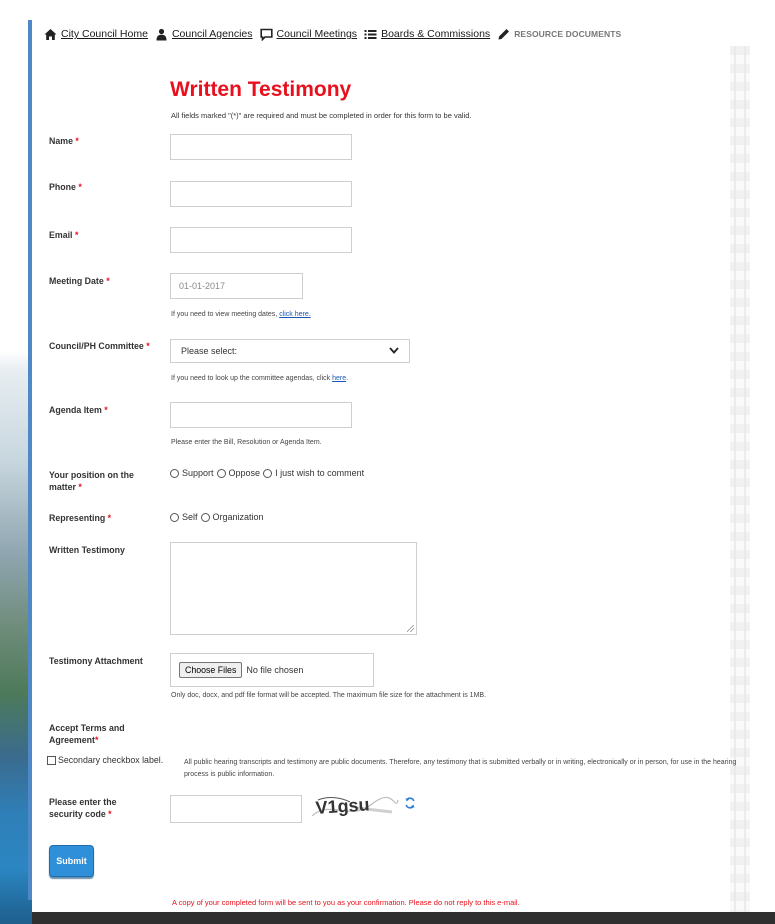 The image size is (775, 924). Describe the element at coordinates (99, 346) in the screenshot. I see `committee-label: Council/PH Committee *` at that location.